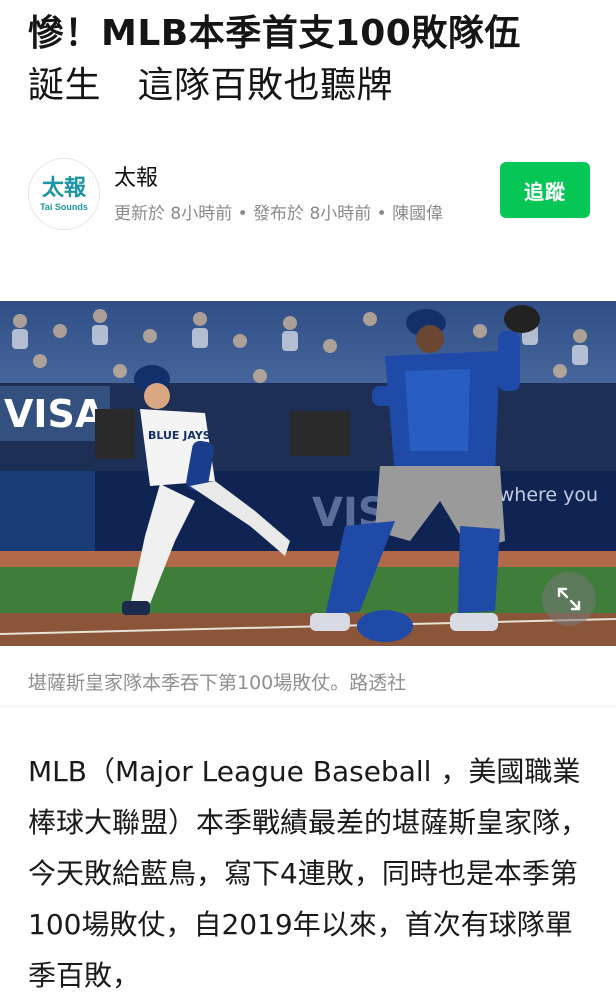  What do you see at coordinates (179, 435) in the screenshot?
I see `jersey-text: BLUE JAYS` at bounding box center [179, 435].